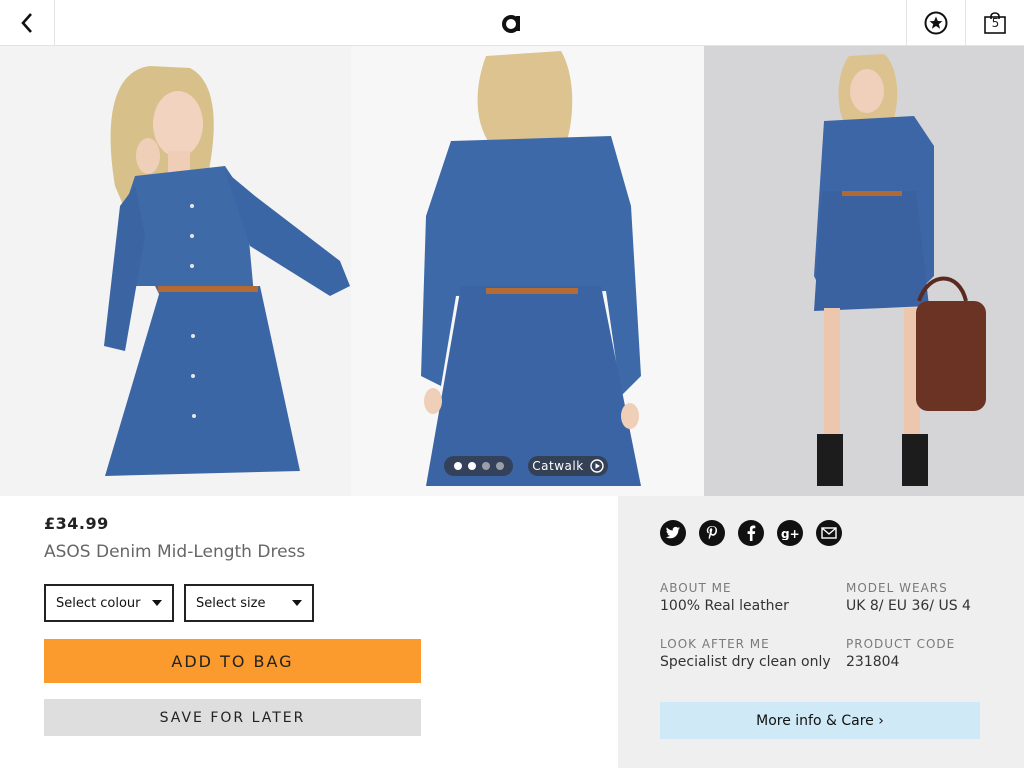 The image size is (1024, 768). I want to click on google-plus-icon: g+, so click(790, 533).